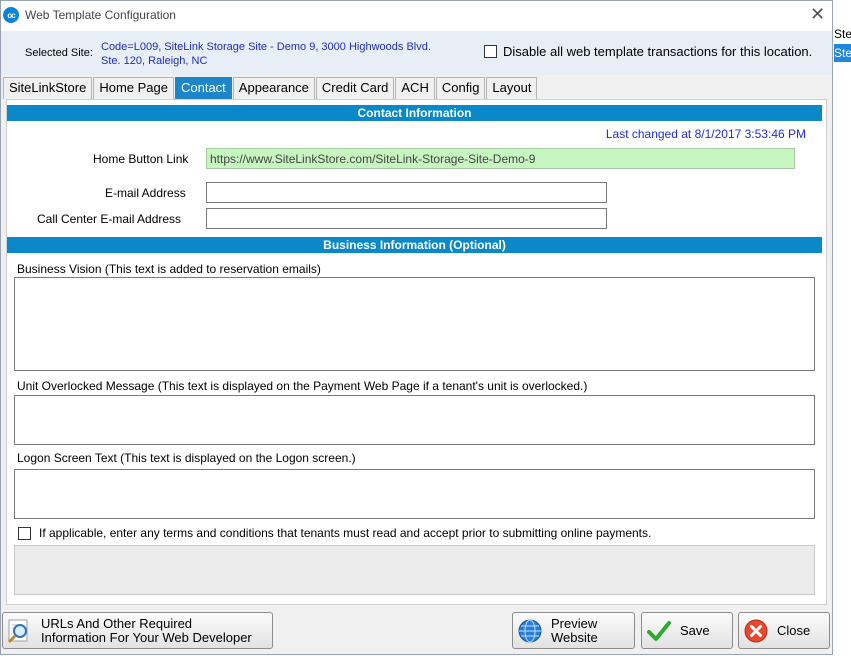 This screenshot has width=851, height=661. I want to click on background-text-fragment: Ste, so click(842, 34).